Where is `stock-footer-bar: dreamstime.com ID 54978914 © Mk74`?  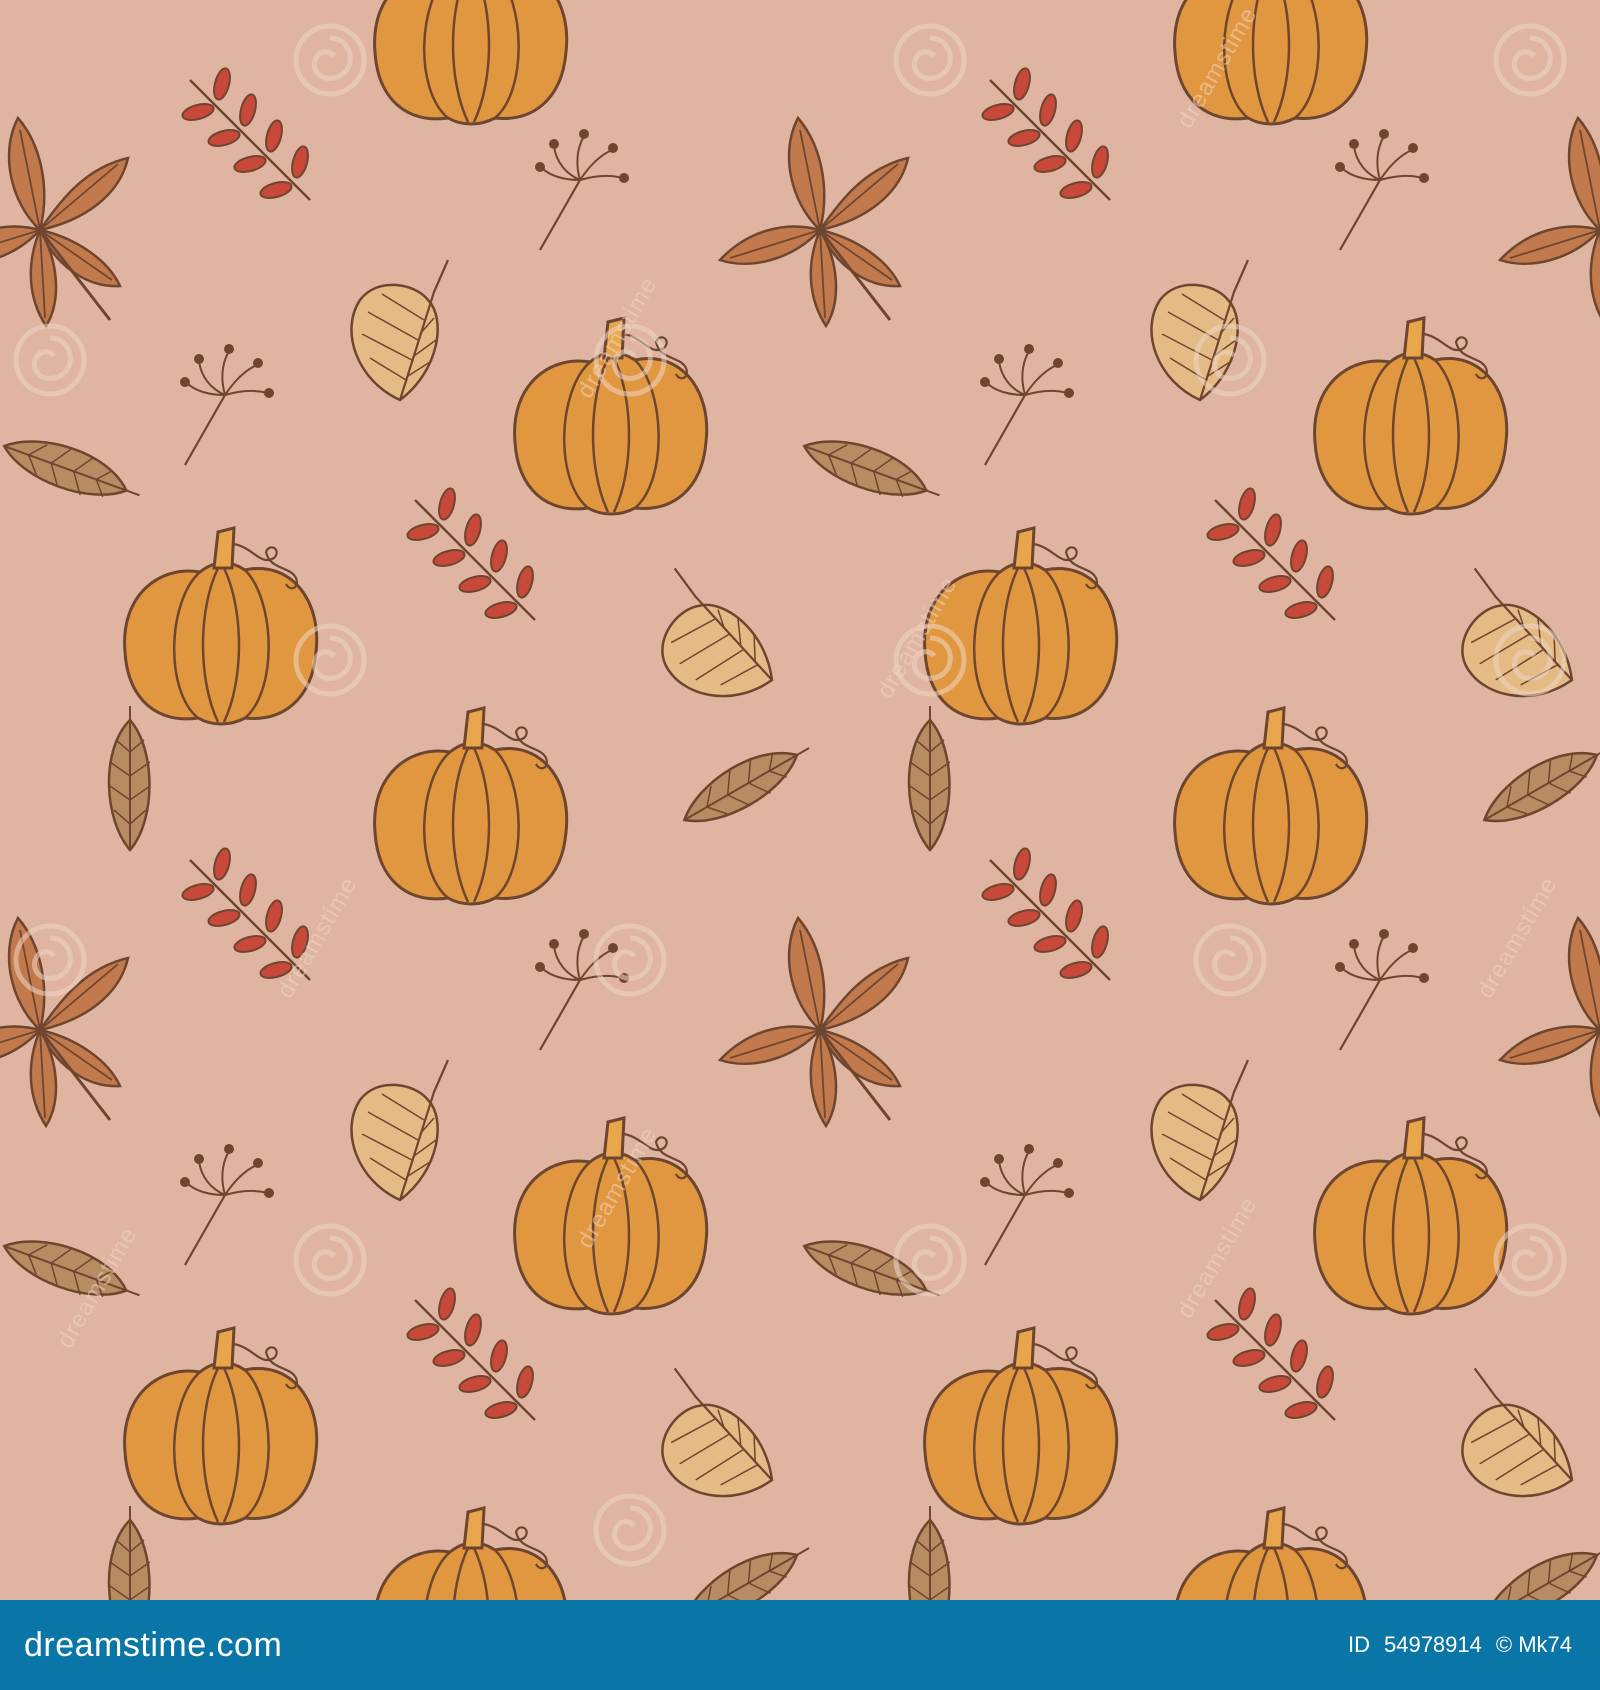 stock-footer-bar: dreamstime.com ID 54978914 © Mk74 is located at coordinates (800, 1645).